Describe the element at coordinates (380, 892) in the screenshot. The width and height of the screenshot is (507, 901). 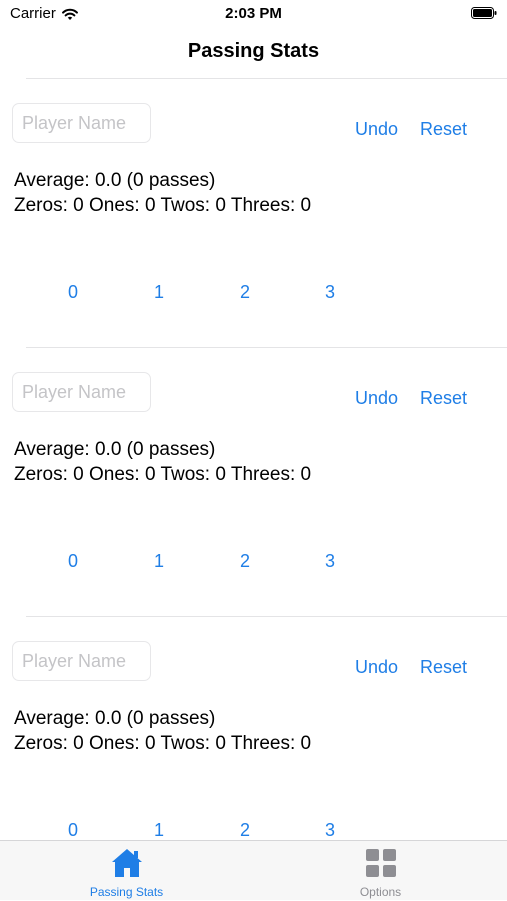
I see `tab-options-label: Options` at that location.